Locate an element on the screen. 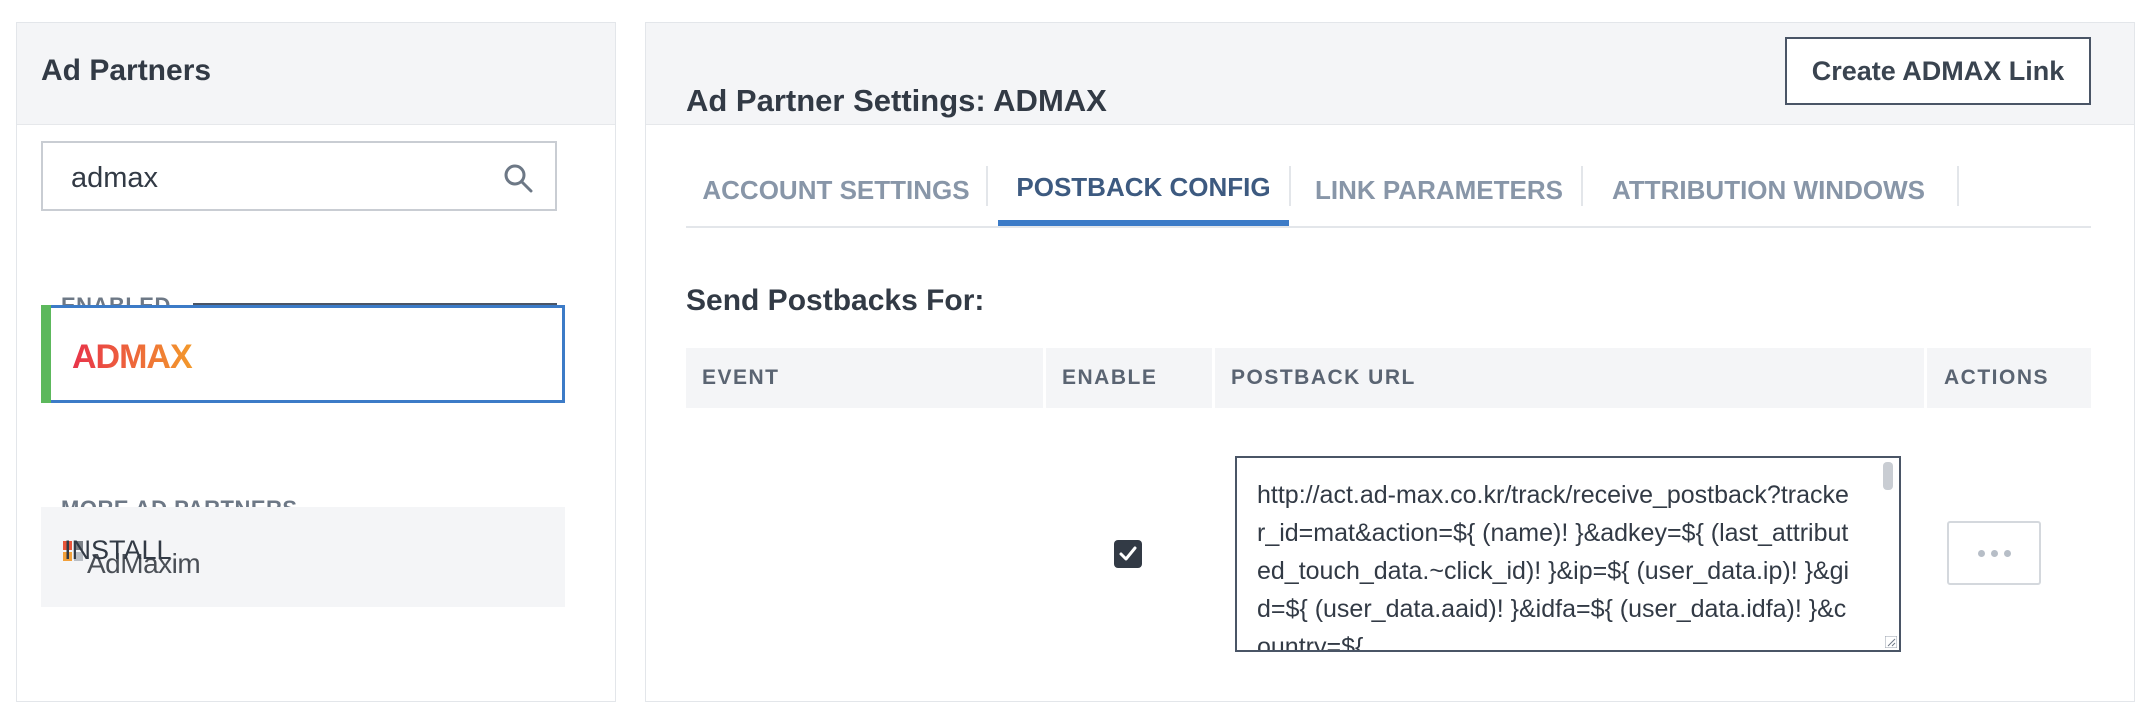 The image size is (2150, 702). row-actions-button is located at coordinates (1994, 553).